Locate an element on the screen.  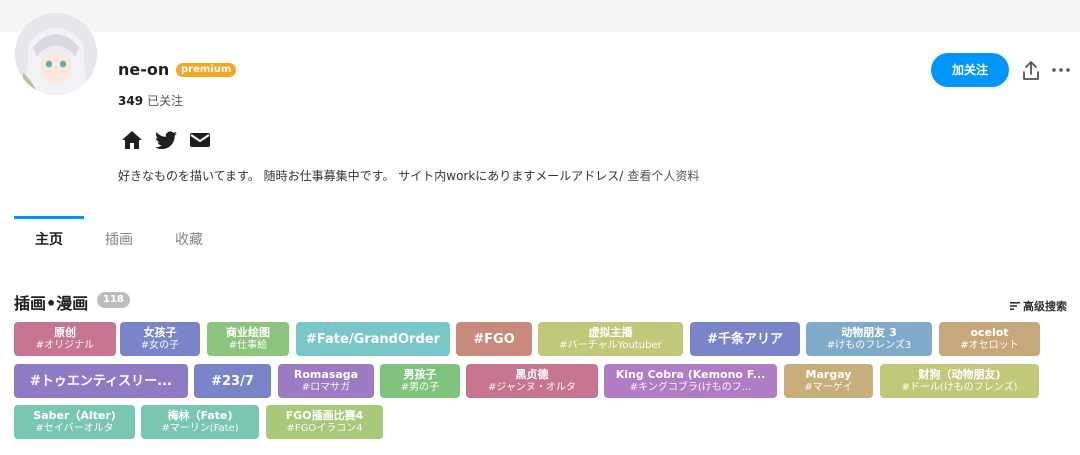
tag-name: 原创 is located at coordinates (65, 332).